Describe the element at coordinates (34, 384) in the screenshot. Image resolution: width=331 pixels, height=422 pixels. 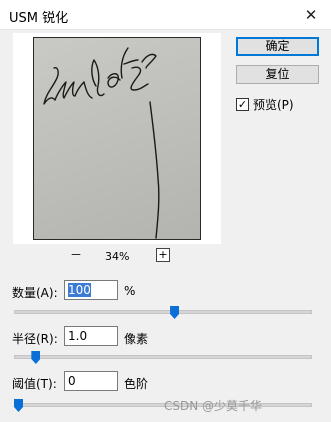
I see `threshold-label: 阈值(T):` at that location.